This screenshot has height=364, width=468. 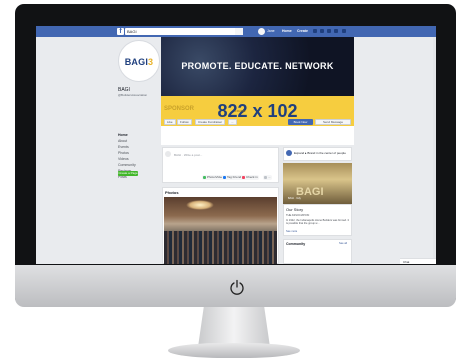 I want to click on help-icon, so click(x=336, y=31).